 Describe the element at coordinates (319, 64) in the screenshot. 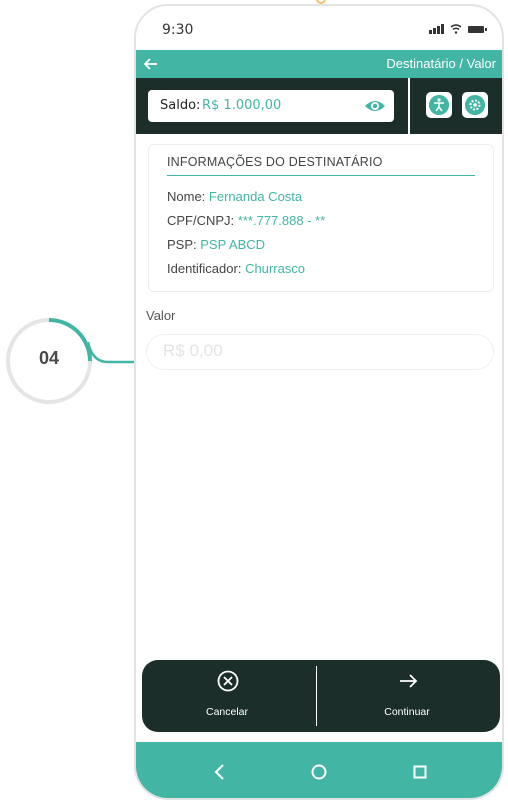

I see `top-bar: Destinatário / Valor` at that location.